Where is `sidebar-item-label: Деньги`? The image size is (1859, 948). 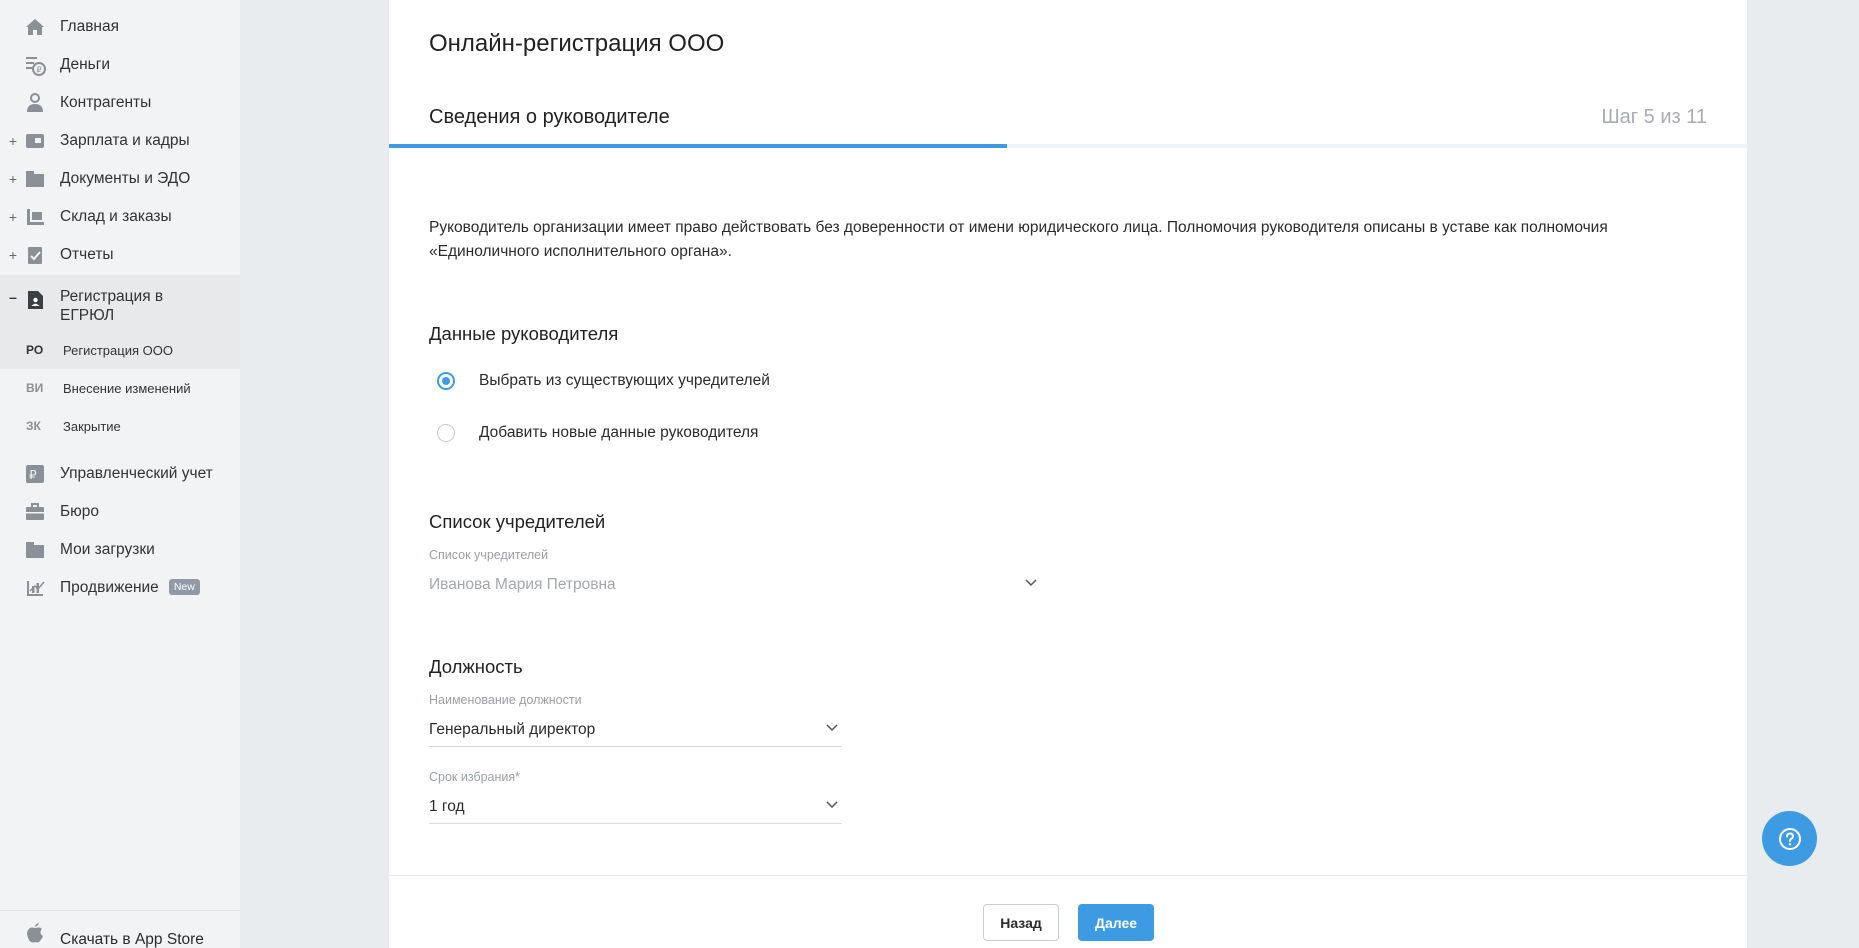
sidebar-item-label: Деньги is located at coordinates (85, 64).